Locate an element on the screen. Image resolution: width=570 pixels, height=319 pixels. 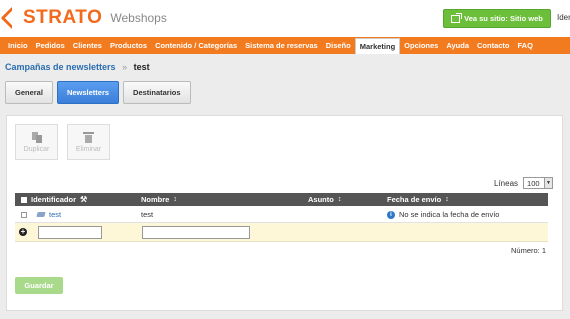
nav-item-ayuda: Ayuda is located at coordinates (457, 45).